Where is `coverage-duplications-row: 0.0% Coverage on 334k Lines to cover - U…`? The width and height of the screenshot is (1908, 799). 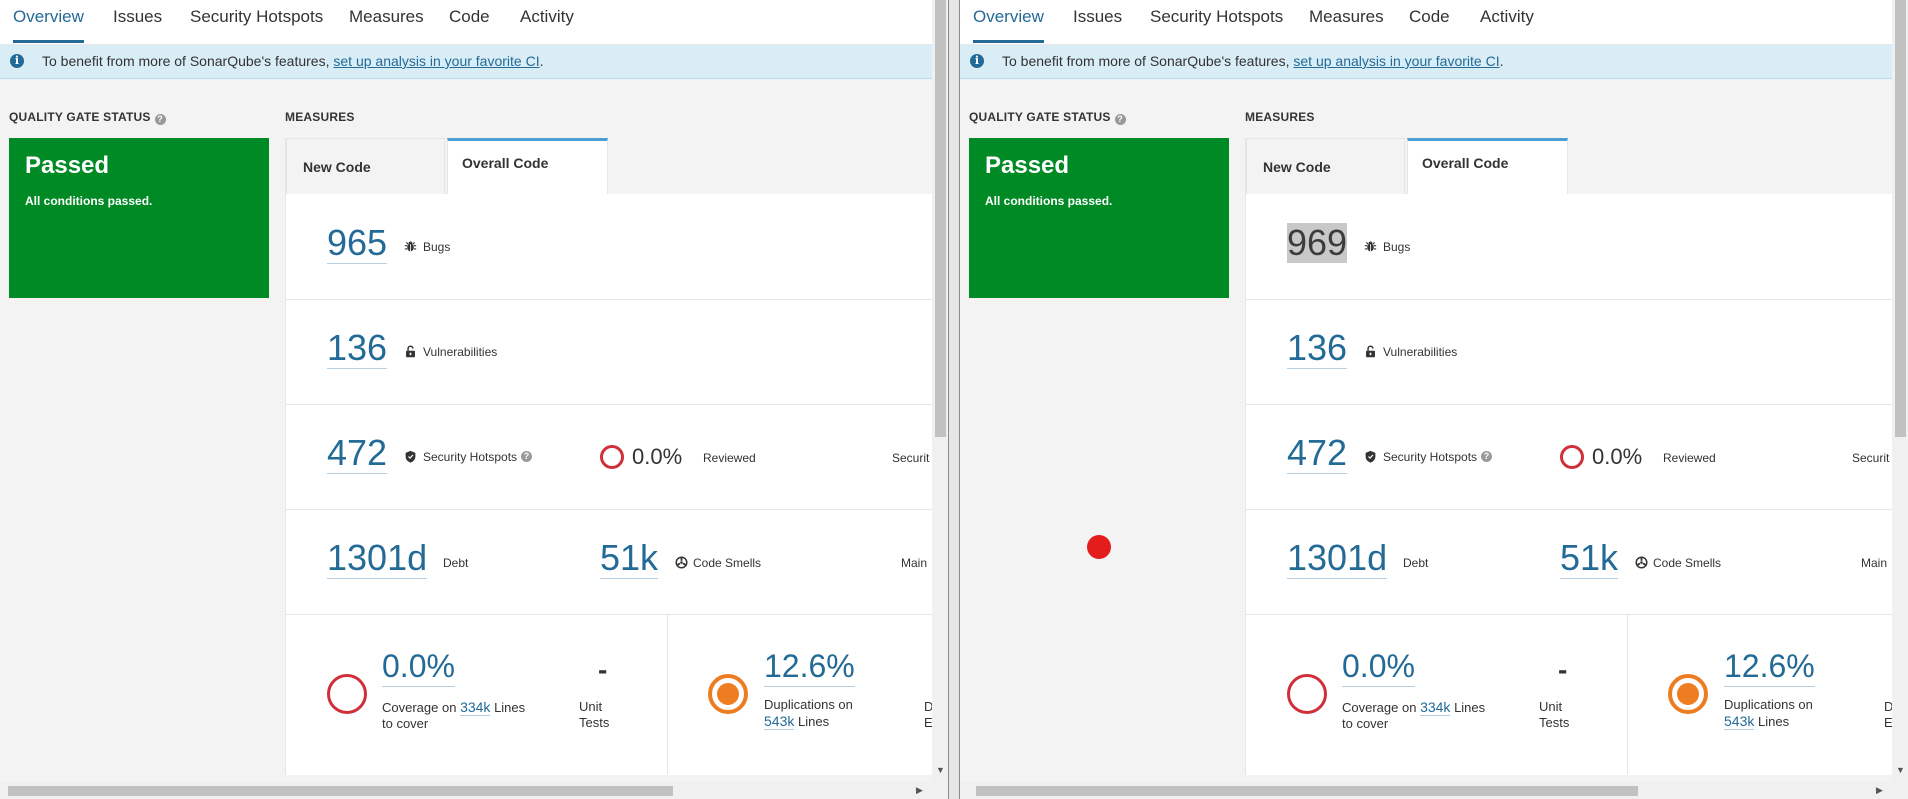 coverage-duplications-row: 0.0% Coverage on 334k Lines to cover - U… is located at coordinates (617, 694).